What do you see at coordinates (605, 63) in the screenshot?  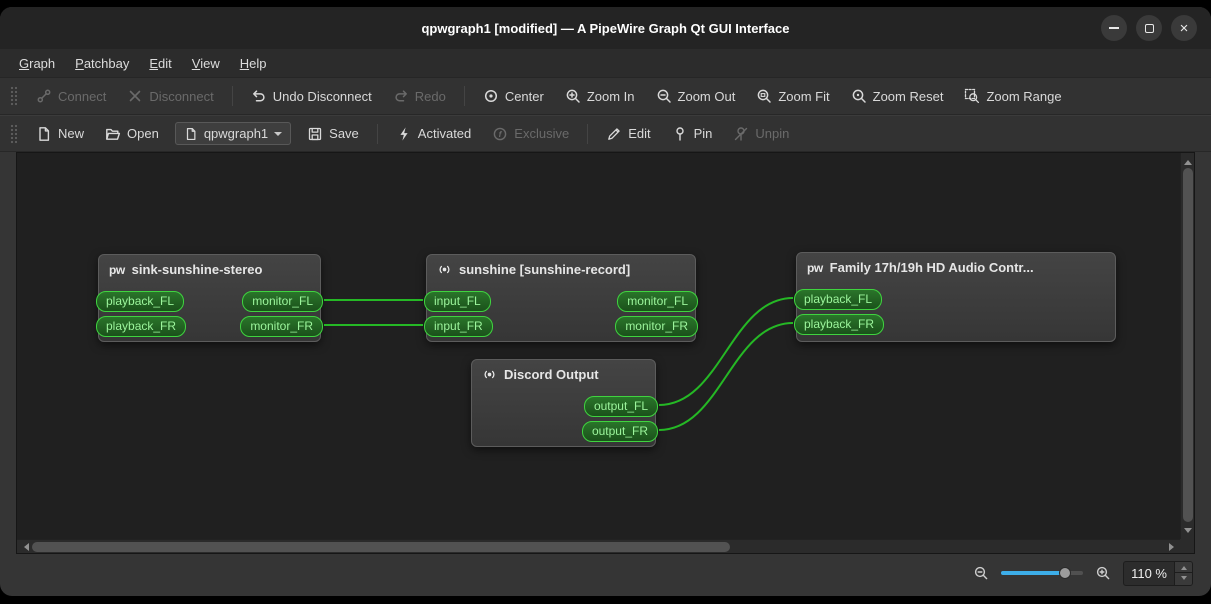 I see `menubar: Graph Patchbay Edit View Help` at bounding box center [605, 63].